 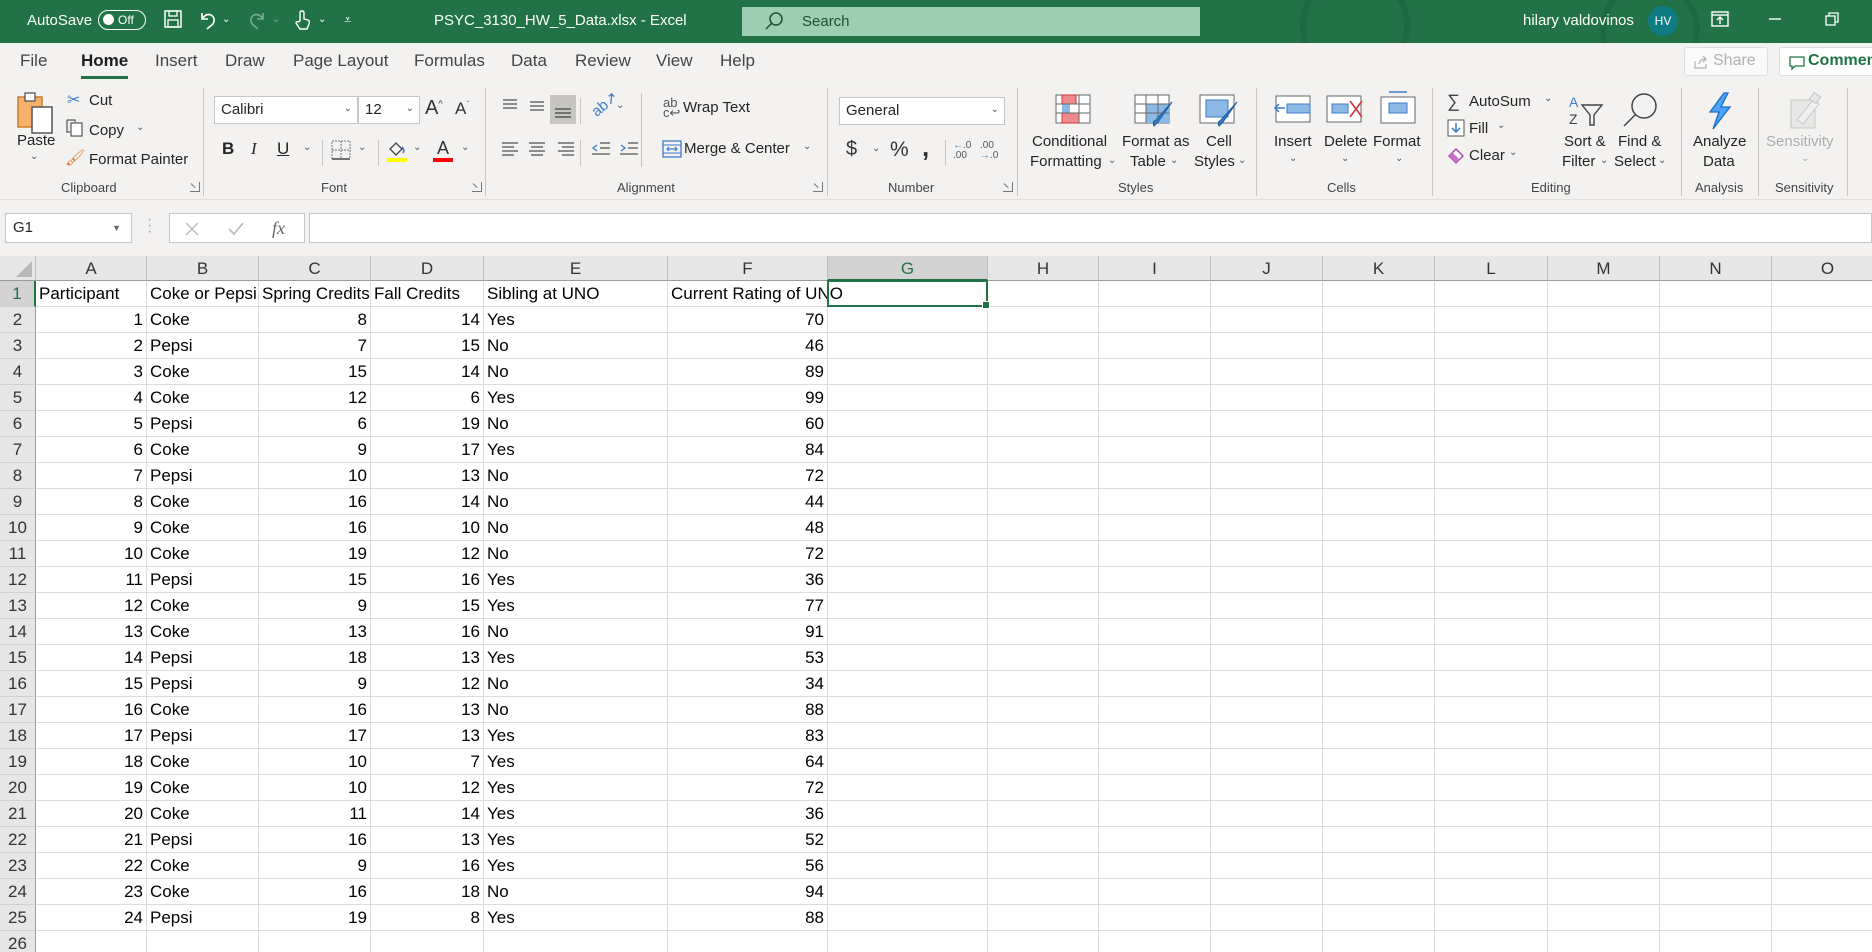 I want to click on cell-b18: Pepsi, so click(x=203, y=736).